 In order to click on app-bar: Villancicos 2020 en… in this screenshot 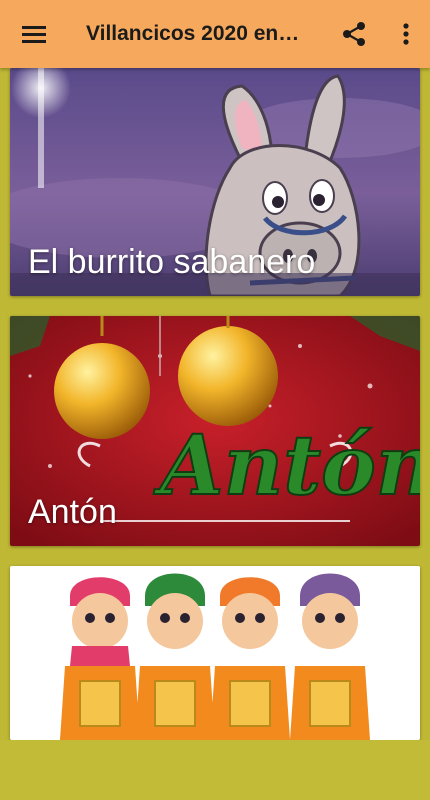, I will do `click(215, 34)`.